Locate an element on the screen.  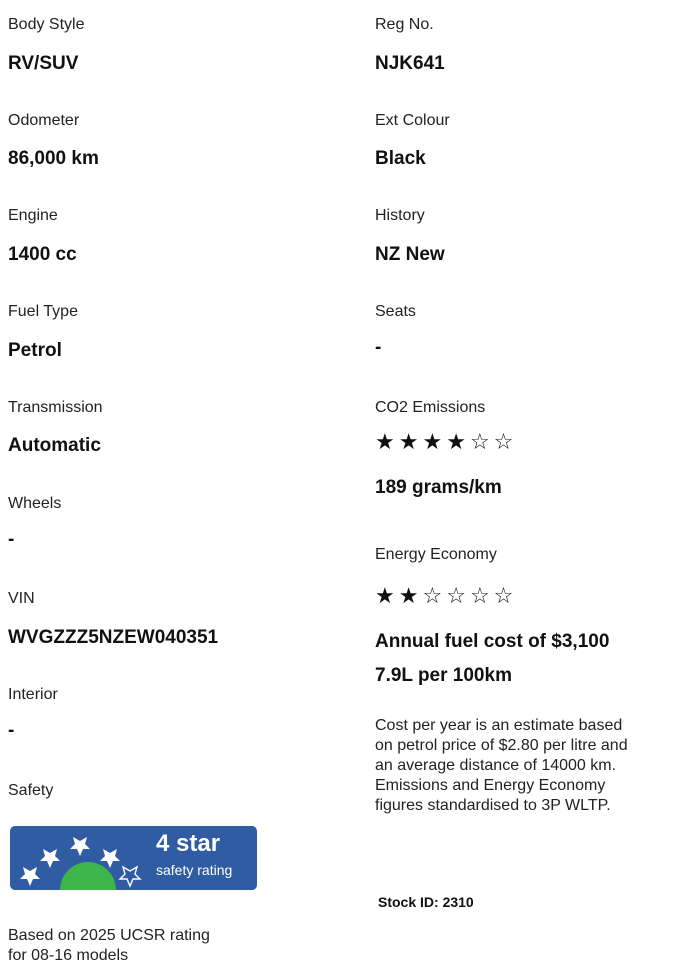
engine-label: Engine is located at coordinates (33, 215).